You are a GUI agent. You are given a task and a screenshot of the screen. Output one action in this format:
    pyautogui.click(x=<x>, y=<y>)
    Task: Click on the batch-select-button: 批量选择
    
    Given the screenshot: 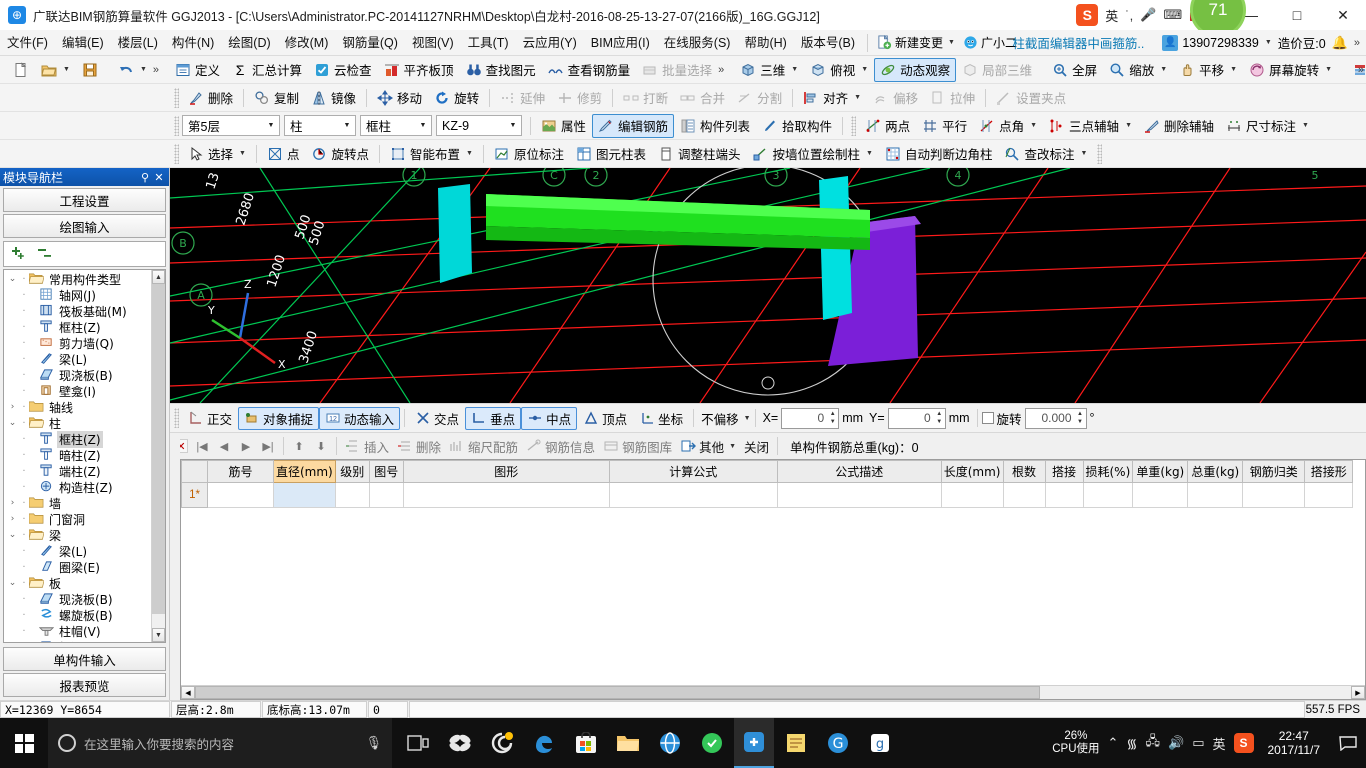 What is the action you would take?
    pyautogui.click(x=677, y=70)
    